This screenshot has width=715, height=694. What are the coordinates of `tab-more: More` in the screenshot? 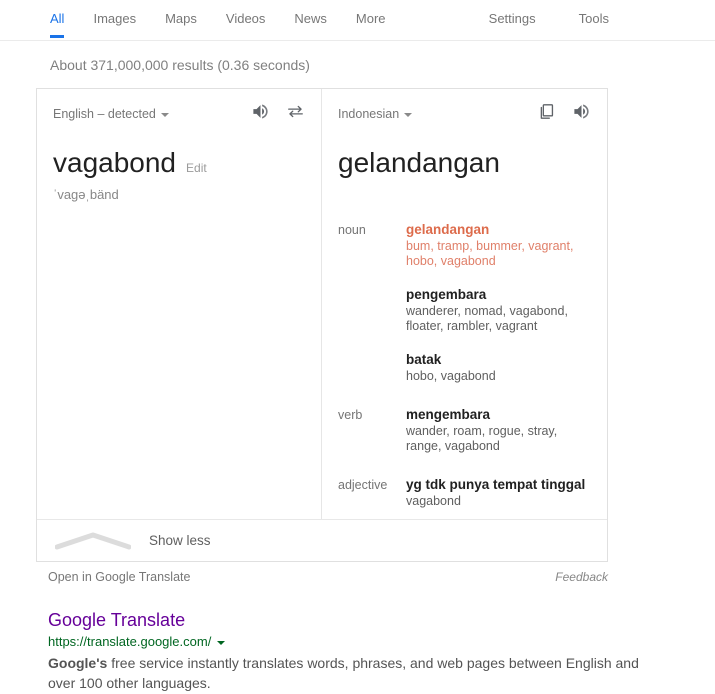 It's located at (371, 25).